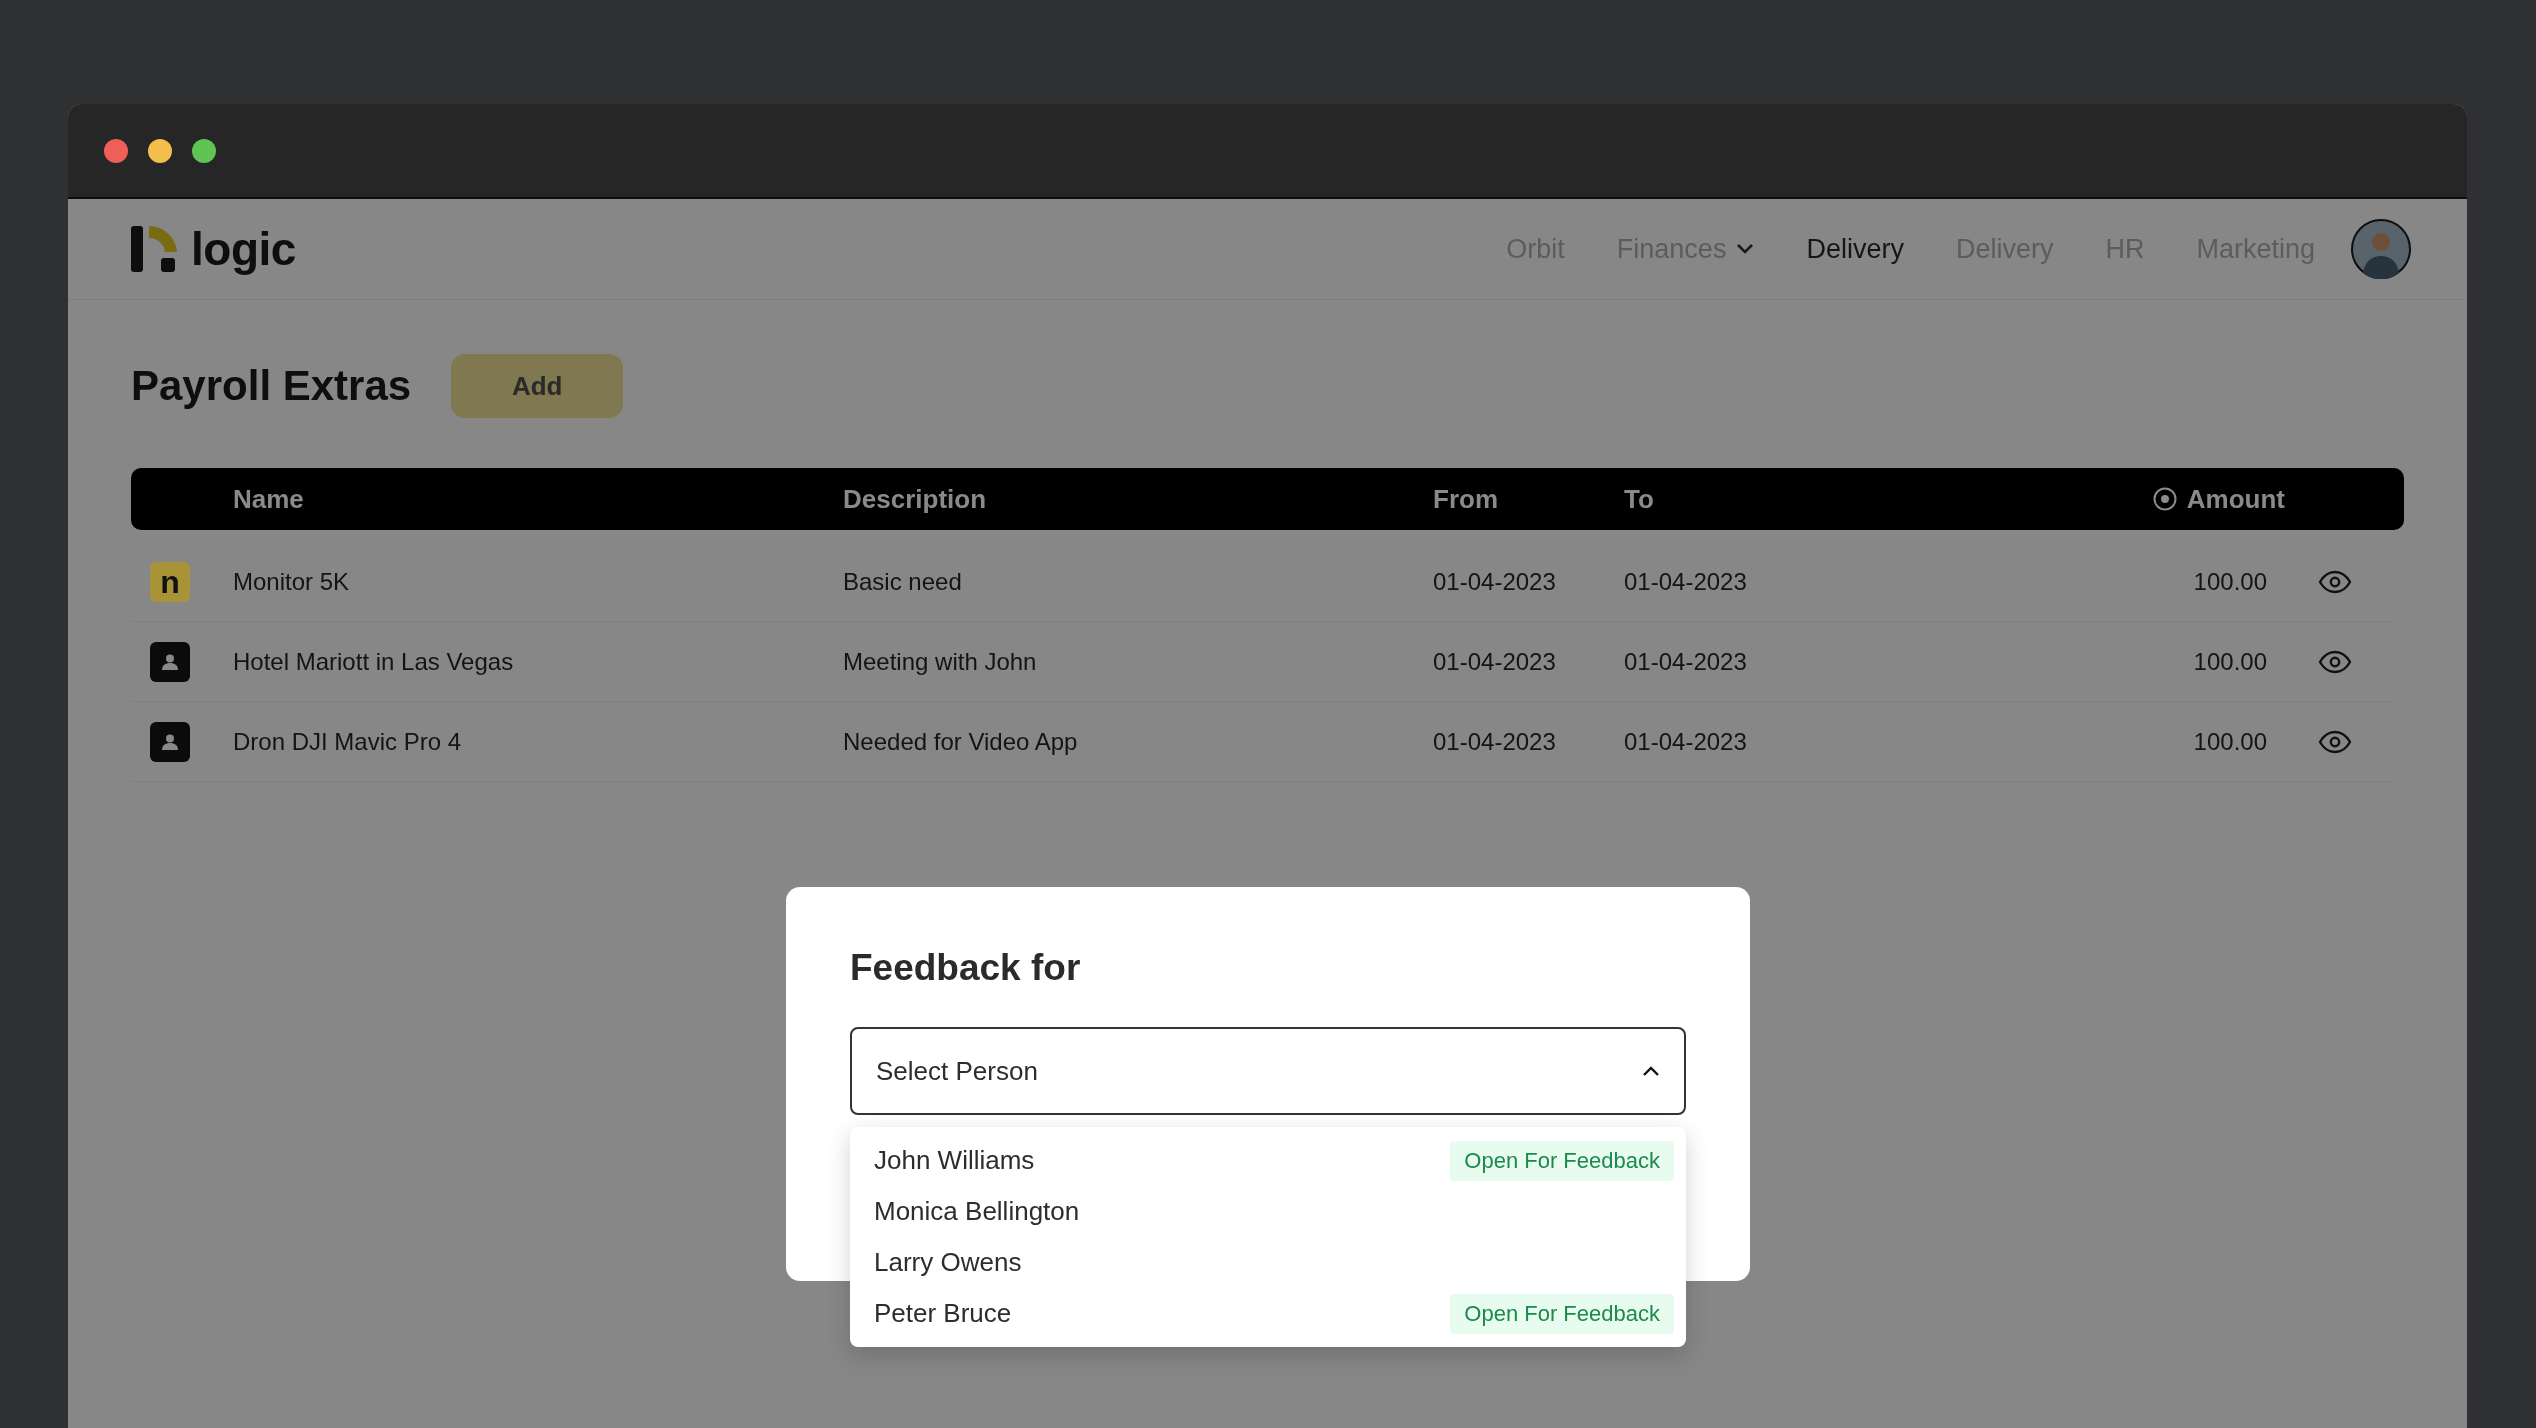 Image resolution: width=2536 pixels, height=1428 pixels. Describe the element at coordinates (1855, 249) in the screenshot. I see `nav-link: Delivery` at that location.